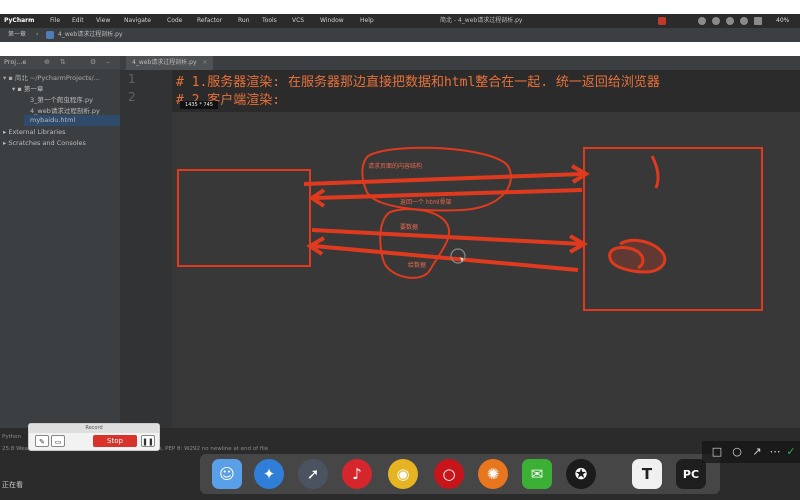 The height and width of the screenshot is (500, 800). Describe the element at coordinates (758, 21) in the screenshot. I see `battery-icon` at that location.